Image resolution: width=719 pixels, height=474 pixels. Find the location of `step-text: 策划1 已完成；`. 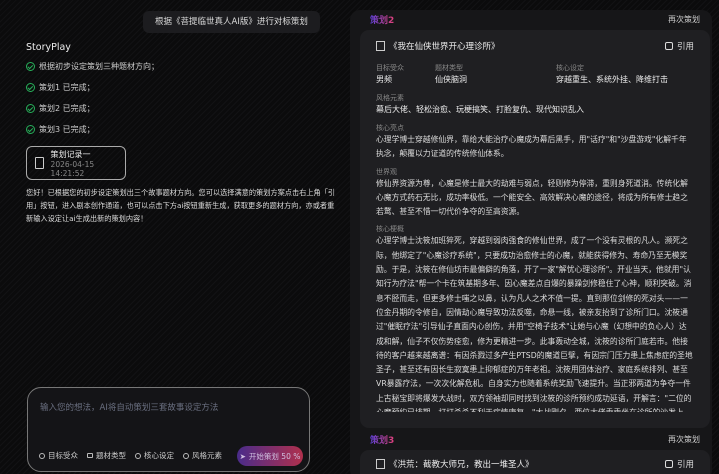

step-text: 策划1 已完成； is located at coordinates (67, 87).